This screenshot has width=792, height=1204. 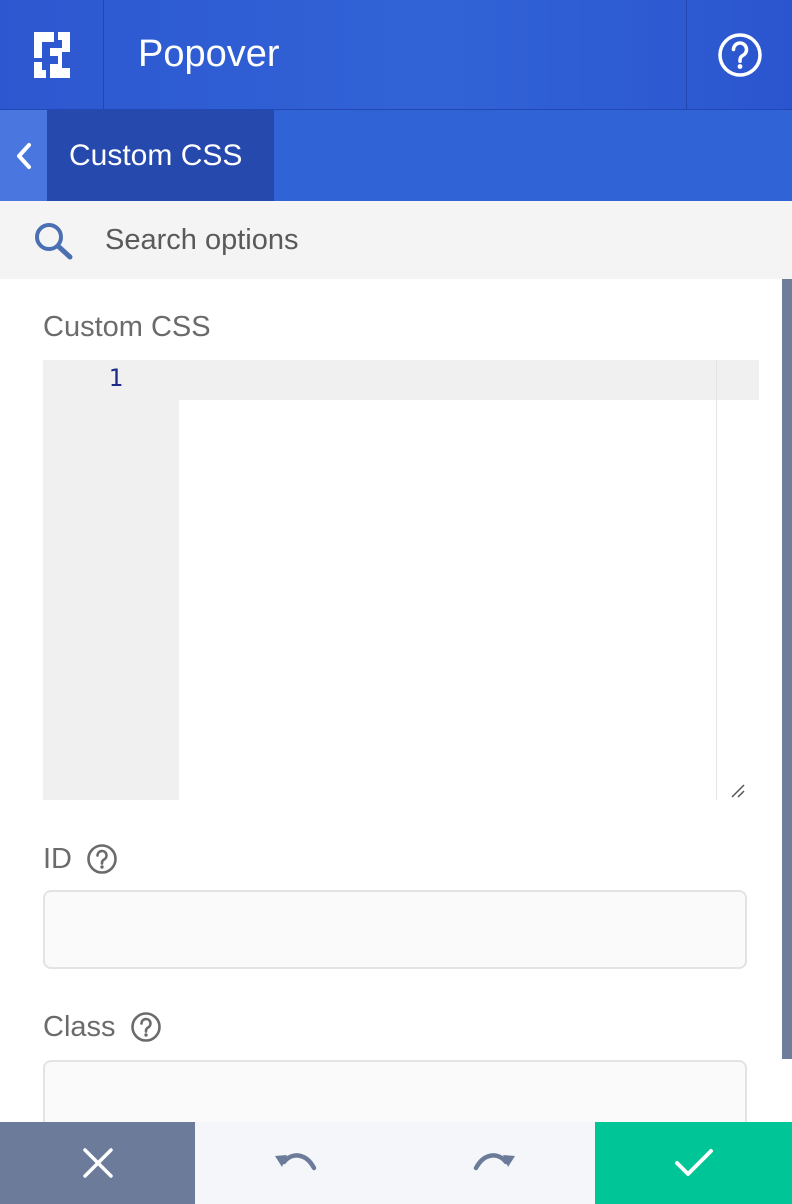 I want to click on id-field, so click(x=395, y=929).